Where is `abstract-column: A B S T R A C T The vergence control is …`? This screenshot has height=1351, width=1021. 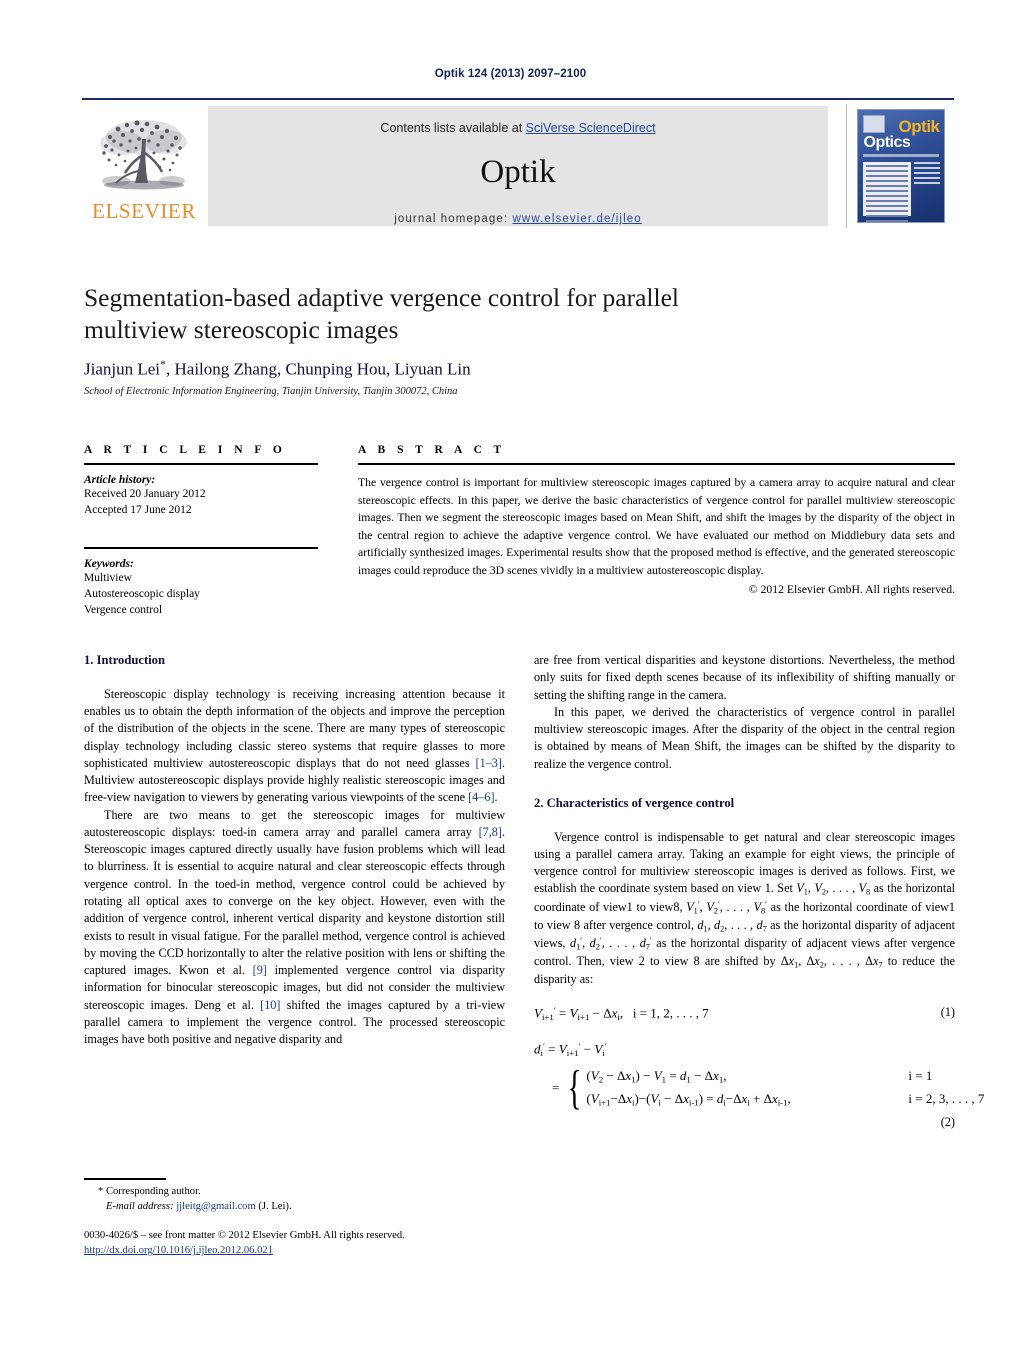 abstract-column: A B S T R A C T The vergence control is … is located at coordinates (656, 520).